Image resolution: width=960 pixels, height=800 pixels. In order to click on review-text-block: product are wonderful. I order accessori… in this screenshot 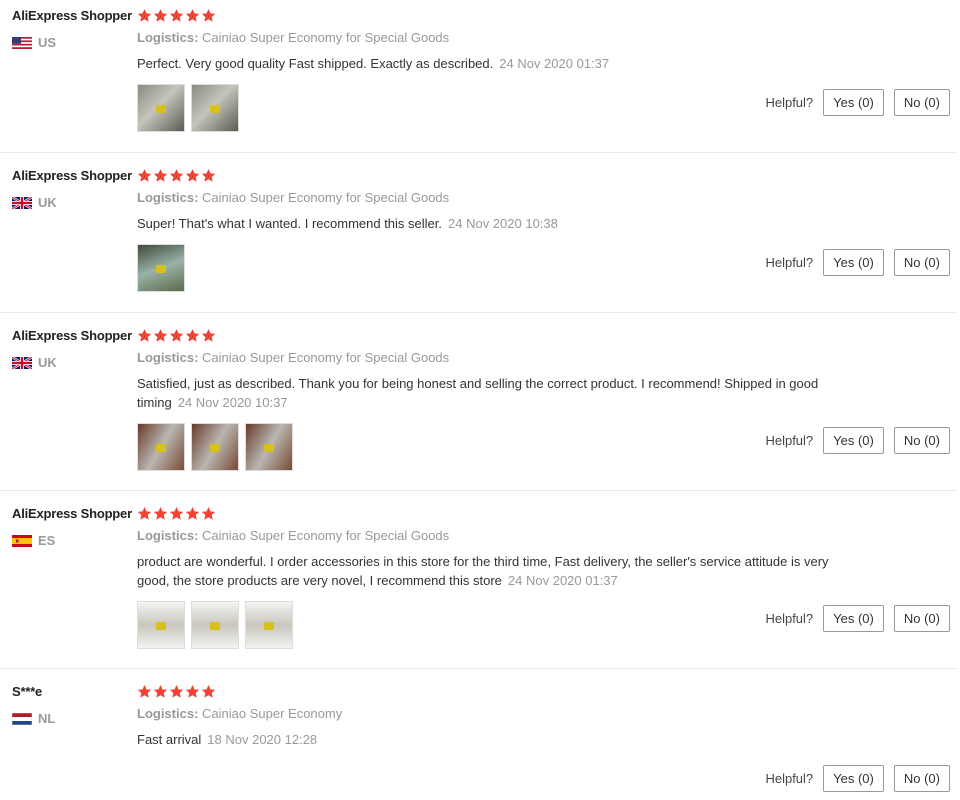, I will do `click(497, 571)`.